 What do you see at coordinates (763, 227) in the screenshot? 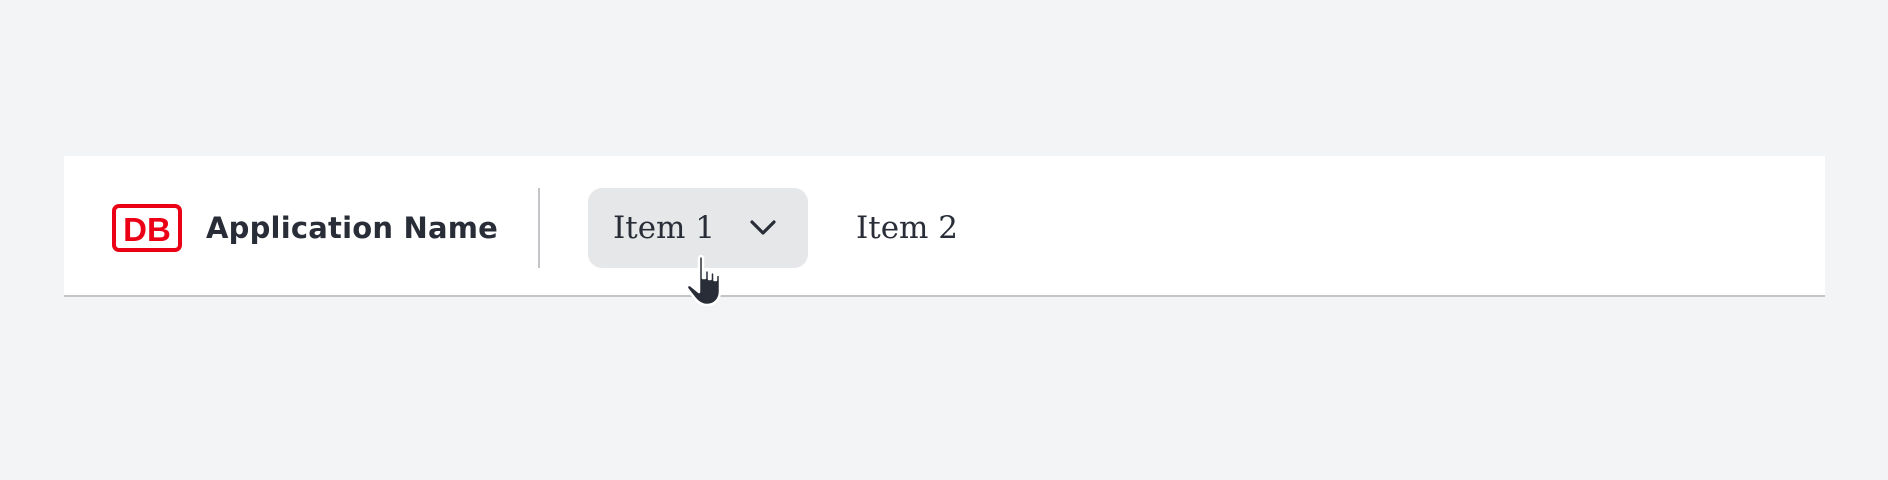
I see `chevron-down-icon` at bounding box center [763, 227].